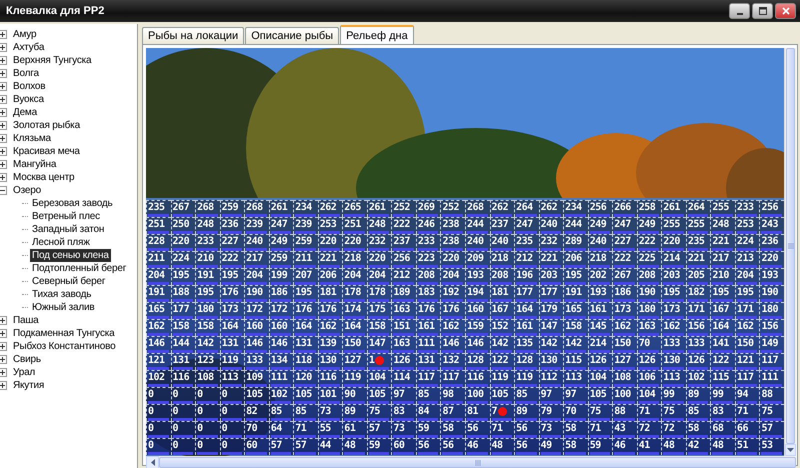 The width and height of the screenshot is (800, 468). Describe the element at coordinates (697, 343) in the screenshot. I see `depth-value: 133` at that location.